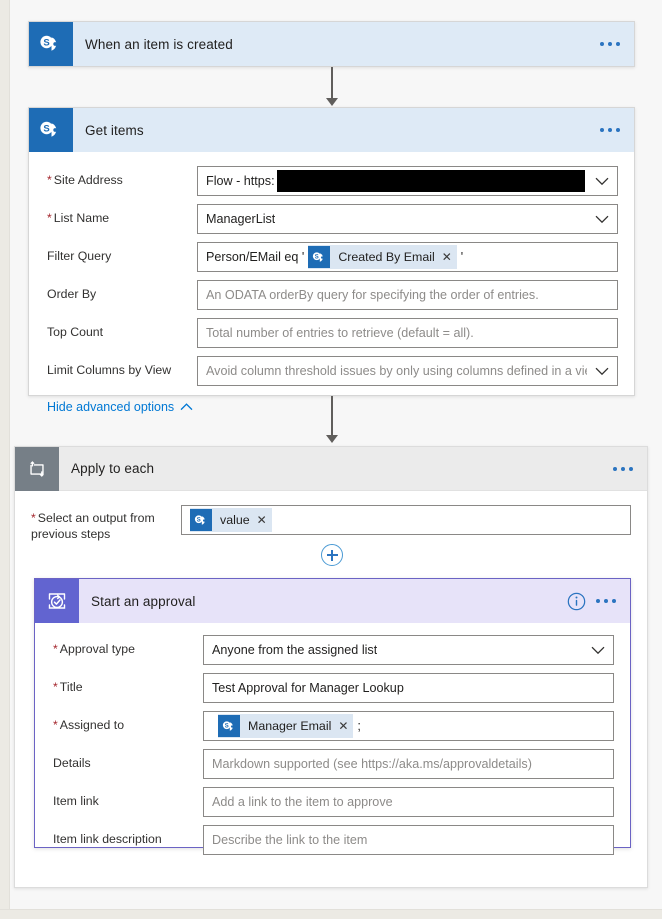 The height and width of the screenshot is (919, 662). I want to click on token-label: Manager Email, so click(290, 726).